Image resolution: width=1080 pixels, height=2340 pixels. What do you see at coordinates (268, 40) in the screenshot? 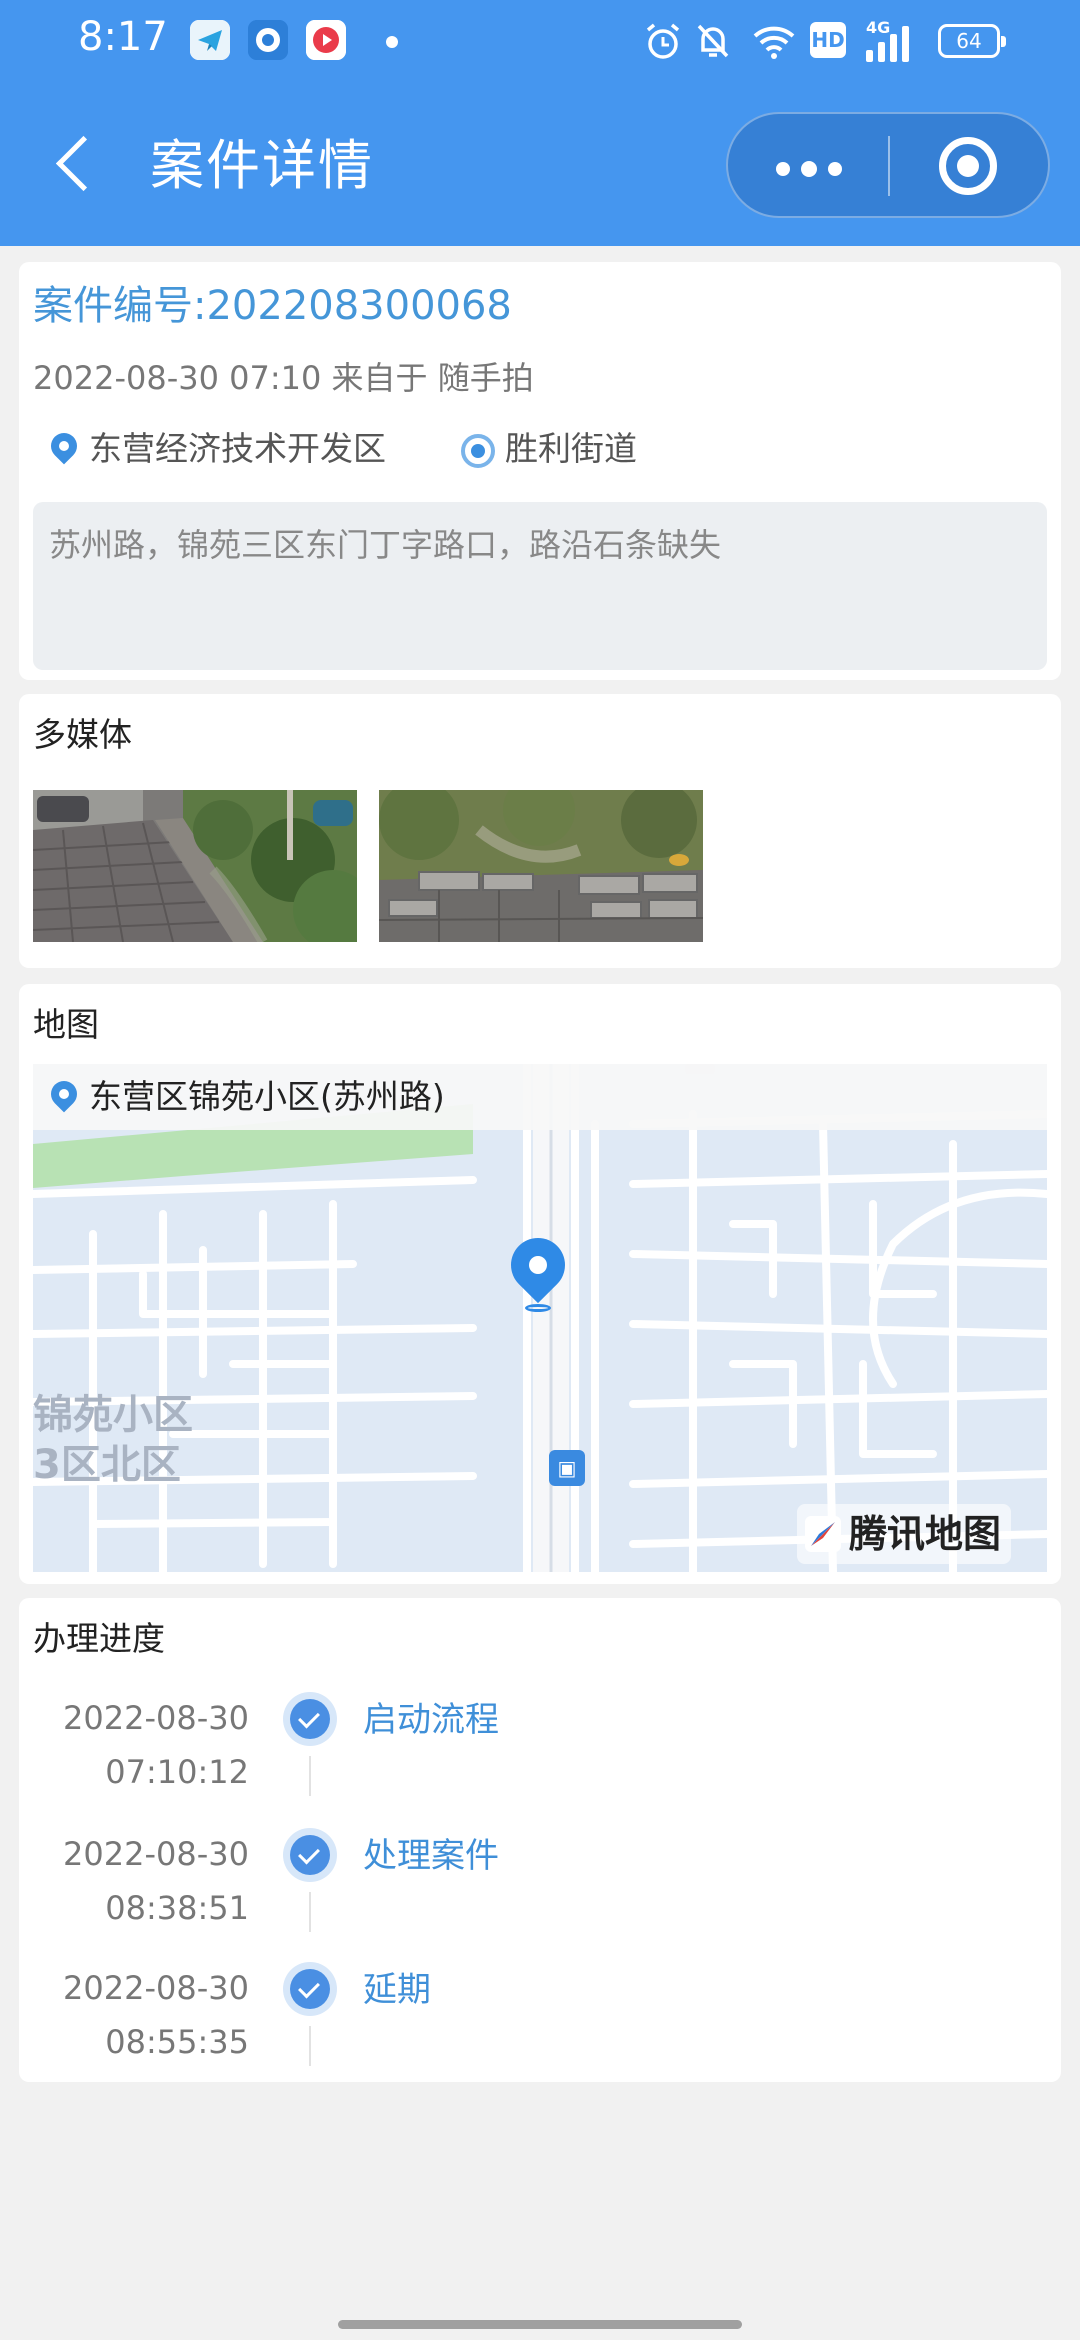
I see `browser-app-icon` at bounding box center [268, 40].